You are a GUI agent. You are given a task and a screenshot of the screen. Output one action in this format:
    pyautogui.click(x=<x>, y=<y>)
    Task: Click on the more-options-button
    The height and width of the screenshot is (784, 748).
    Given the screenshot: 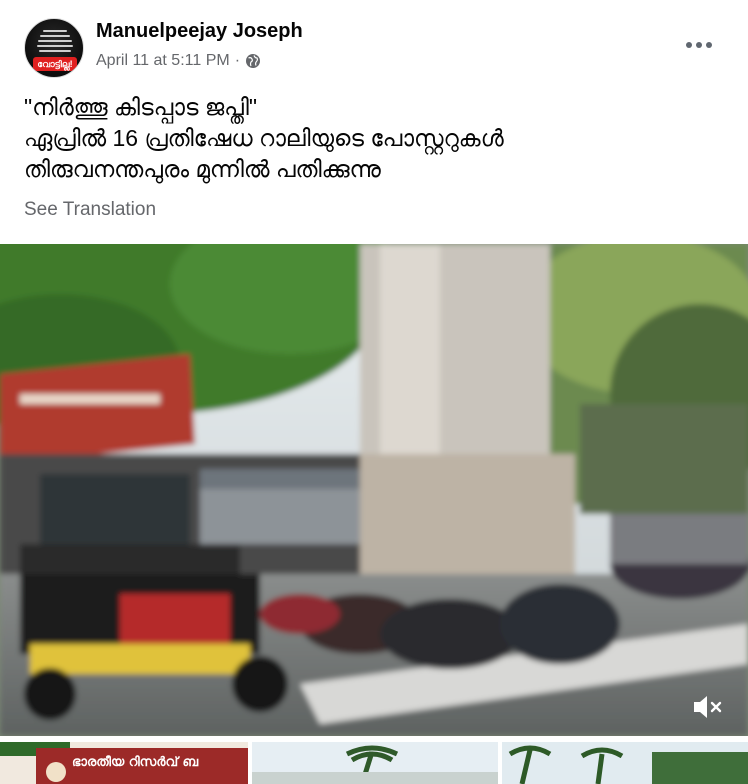 What is the action you would take?
    pyautogui.click(x=699, y=45)
    